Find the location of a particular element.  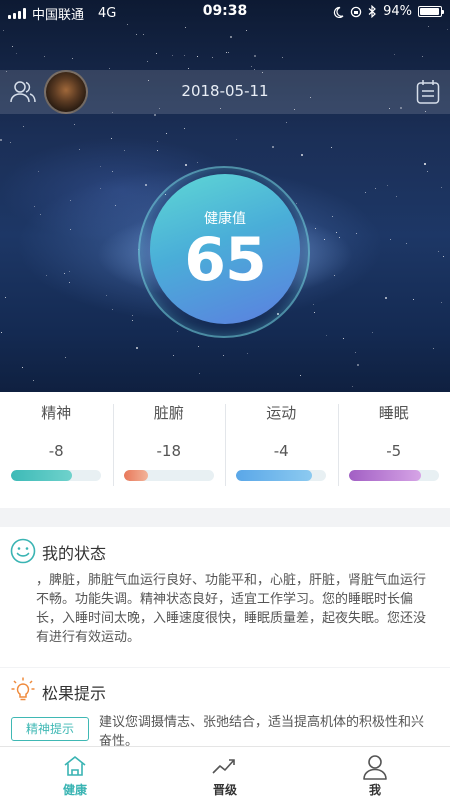

battery-icon is located at coordinates (431, 11).